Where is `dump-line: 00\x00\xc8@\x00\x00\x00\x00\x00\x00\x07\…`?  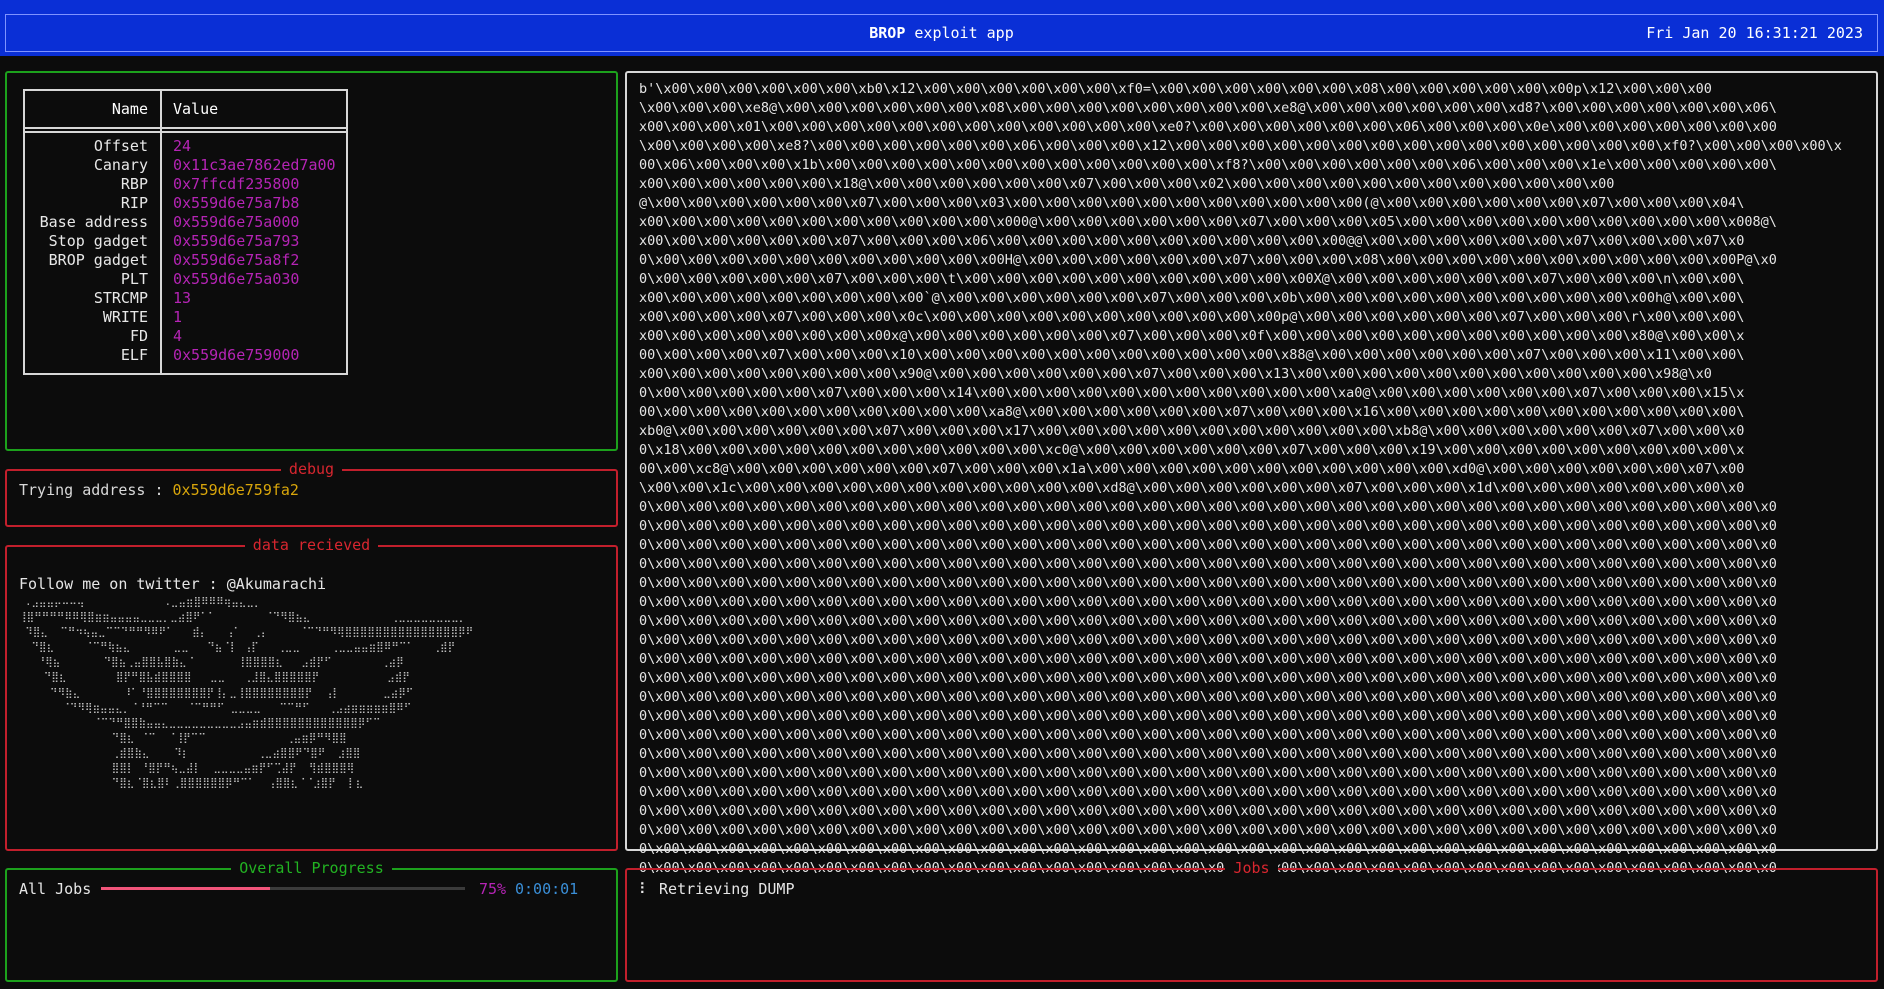
dump-line: 00\x00\xc8@\x00\x00\x00\x00\x00\x00\x07\… is located at coordinates (1192, 469).